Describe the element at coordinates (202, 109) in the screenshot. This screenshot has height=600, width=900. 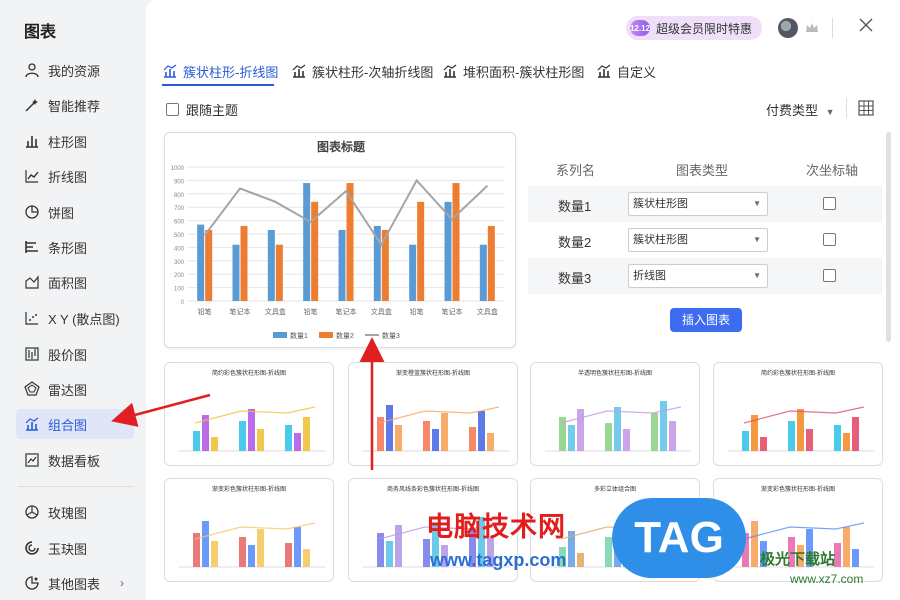
I see `follow-theme-toggle: 跟随主题` at that location.